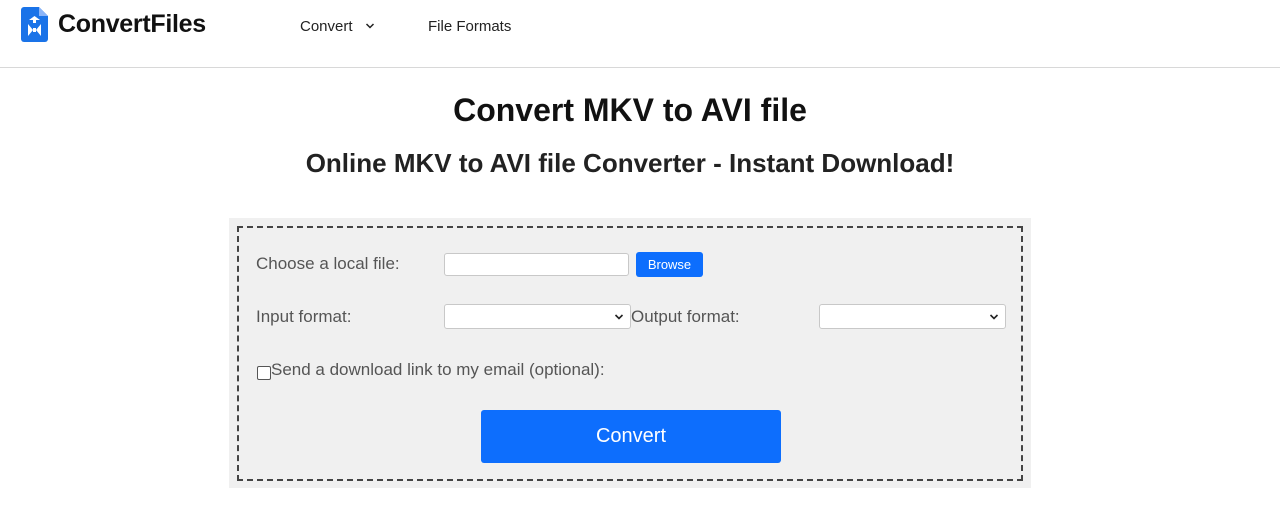 This screenshot has width=1280, height=529. I want to click on nav-file-formats-label: File Formats, so click(470, 26).